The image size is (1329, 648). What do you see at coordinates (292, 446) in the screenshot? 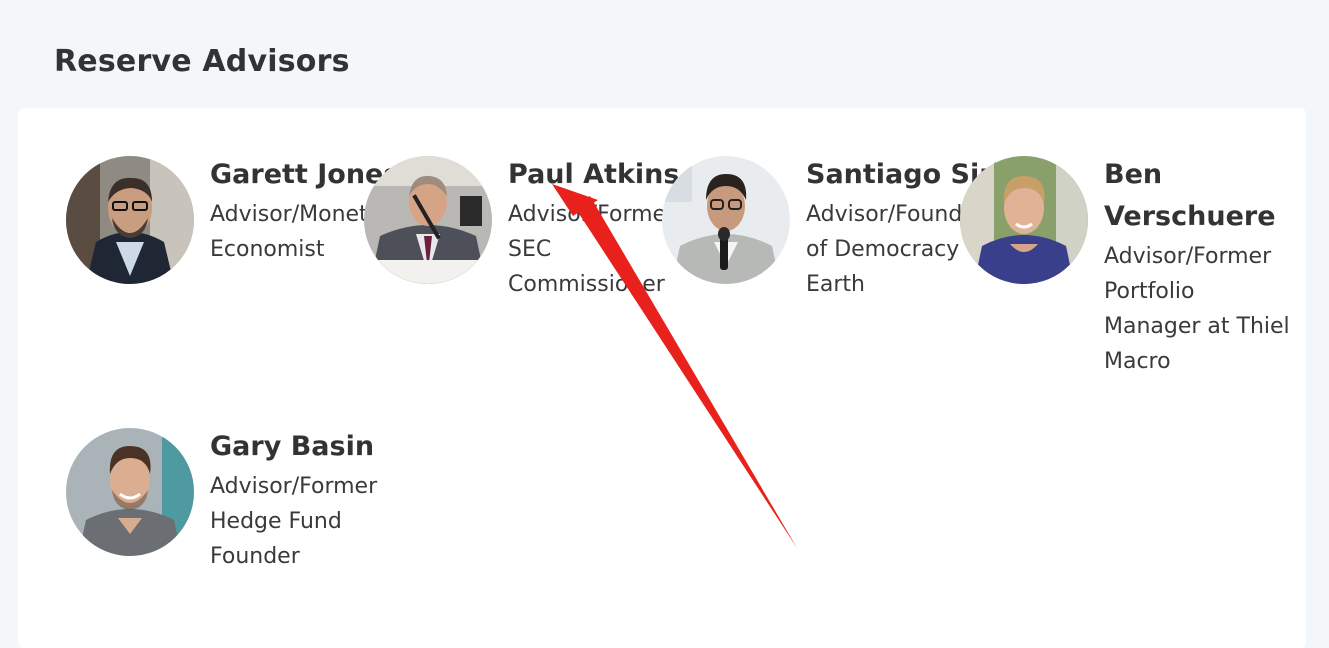
I see `advisor-name: Gary Basin` at bounding box center [292, 446].